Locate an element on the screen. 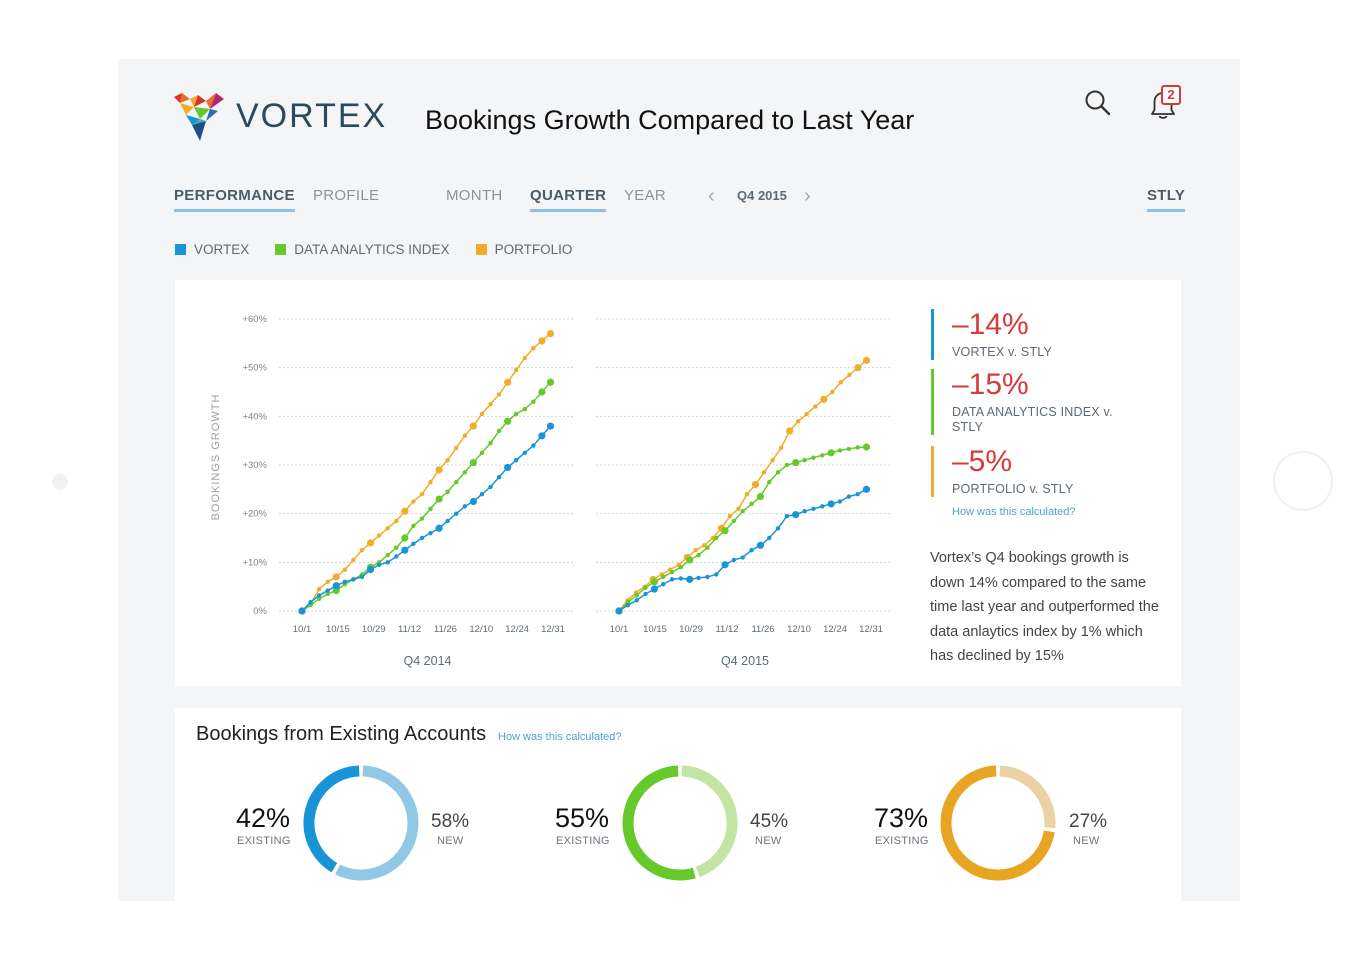  tab-quarter: QUARTER is located at coordinates (568, 199).